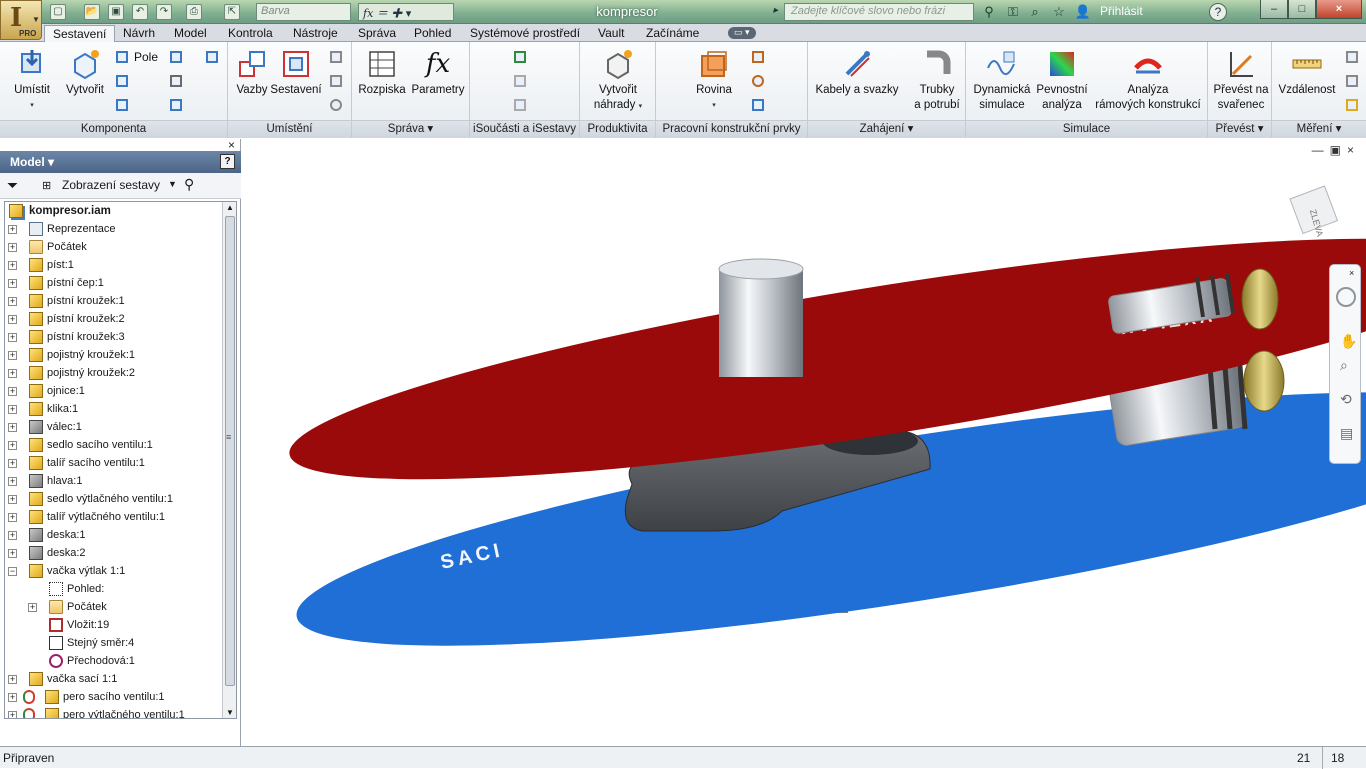 The width and height of the screenshot is (1366, 769). Describe the element at coordinates (410, 129) in the screenshot. I see `panel-label-sprava: Správa ▾` at that location.